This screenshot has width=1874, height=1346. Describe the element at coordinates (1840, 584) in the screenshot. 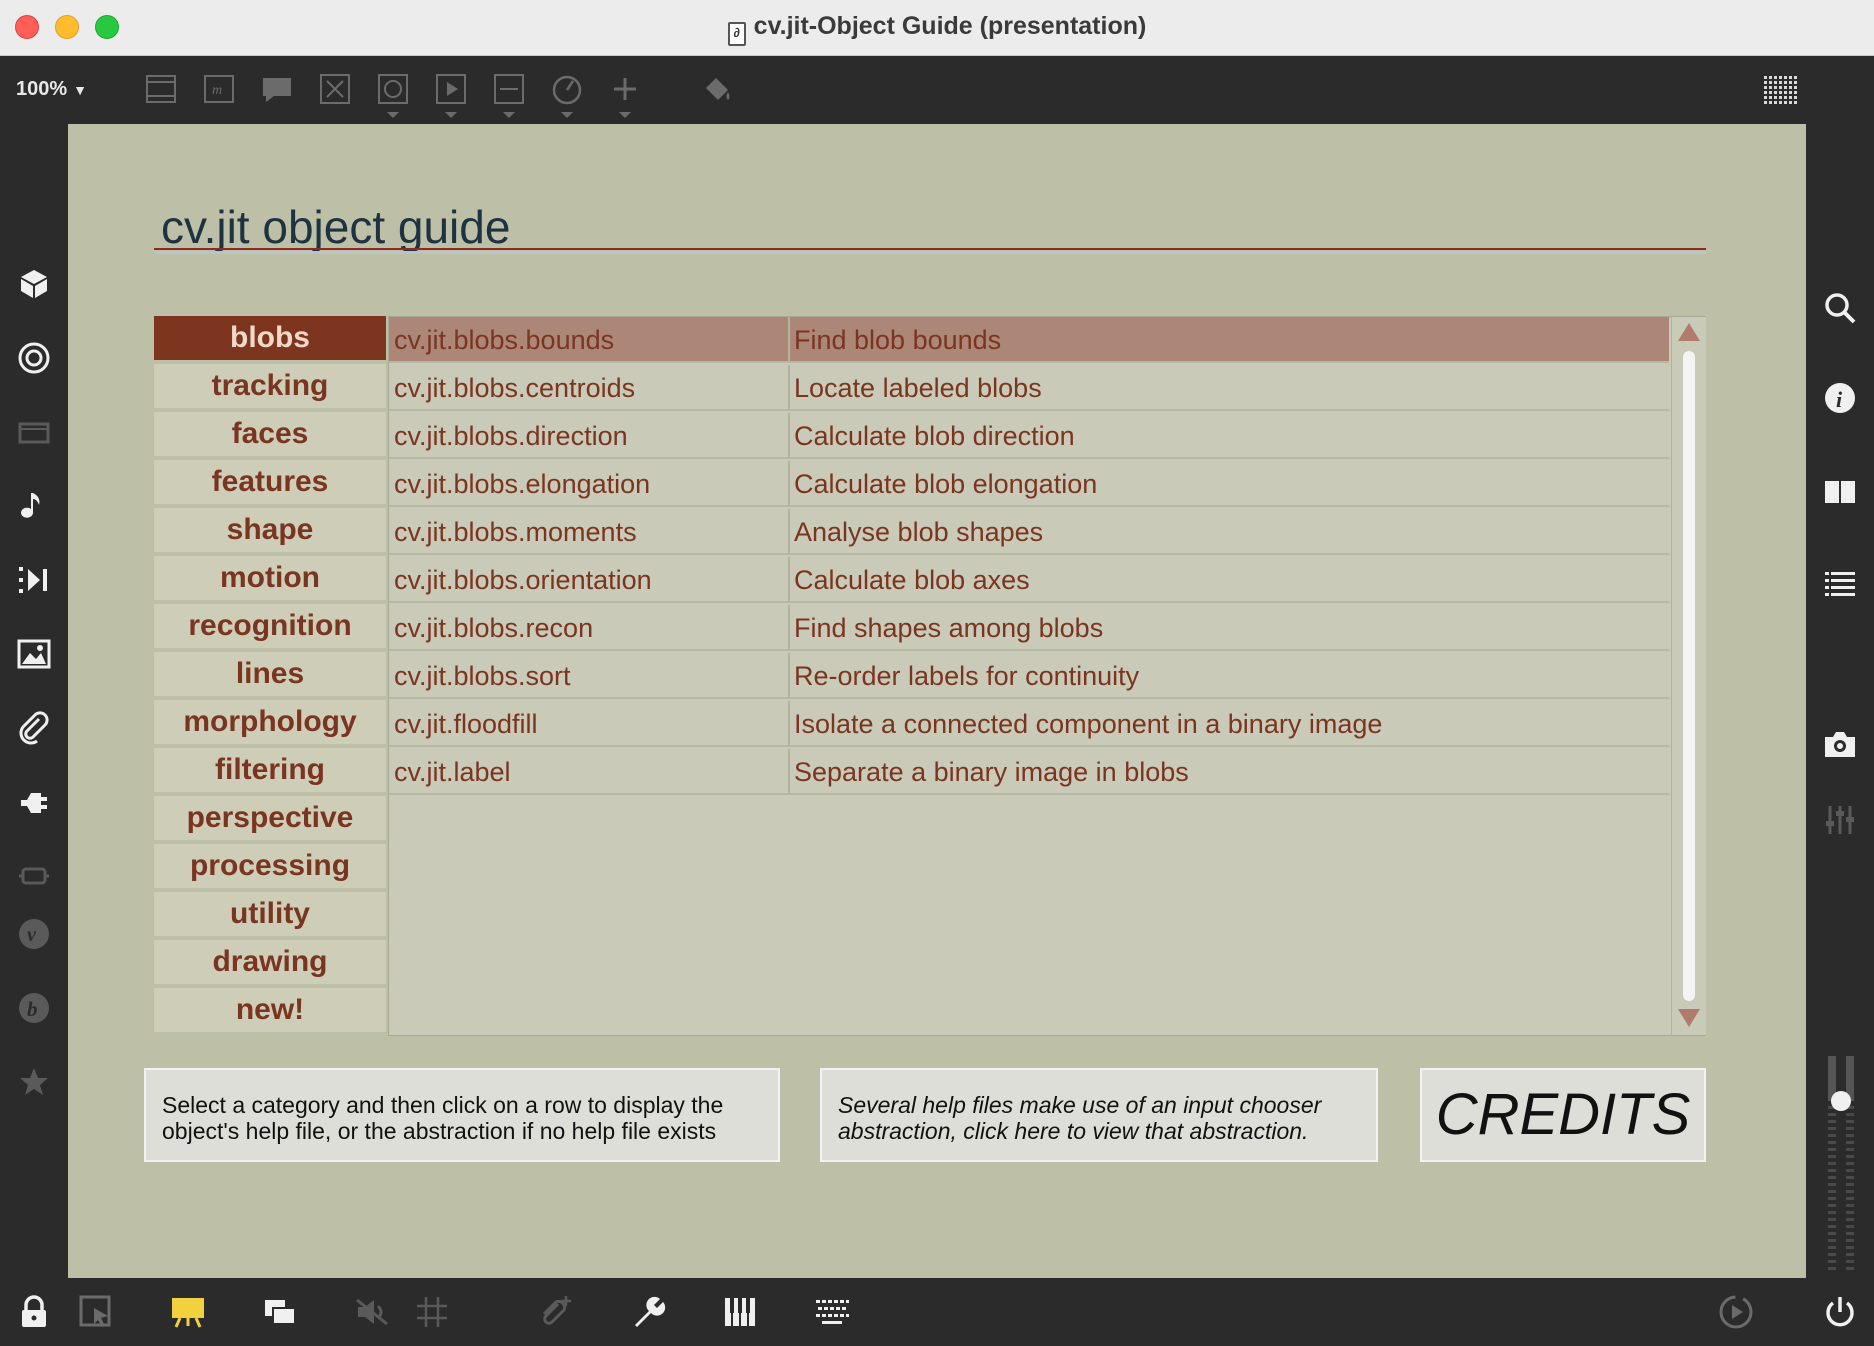

I see `list-icon` at that location.